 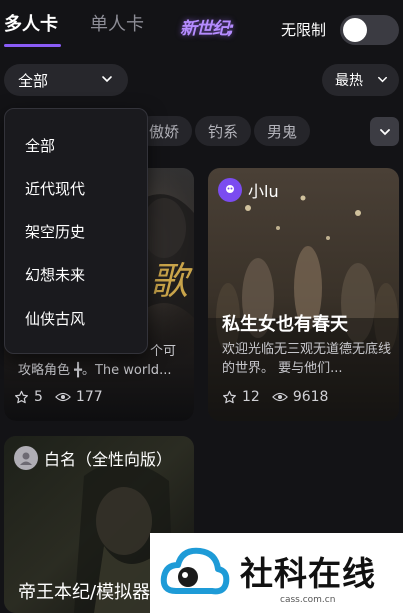 What do you see at coordinates (282, 131) in the screenshot?
I see `tag-chip: 男鬼` at bounding box center [282, 131].